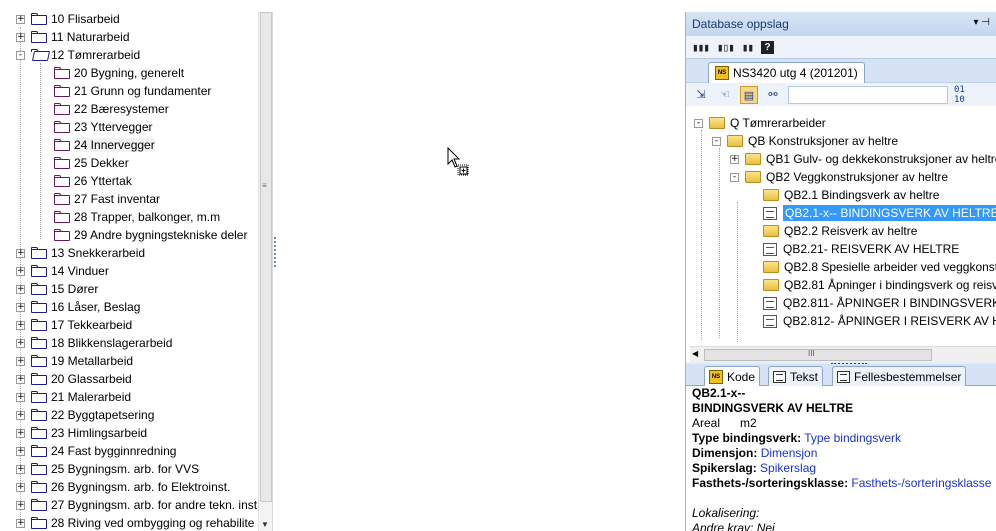  Describe the element at coordinates (695, 353) in the screenshot. I see `scroll-left-arrow-icon: ◀` at that location.